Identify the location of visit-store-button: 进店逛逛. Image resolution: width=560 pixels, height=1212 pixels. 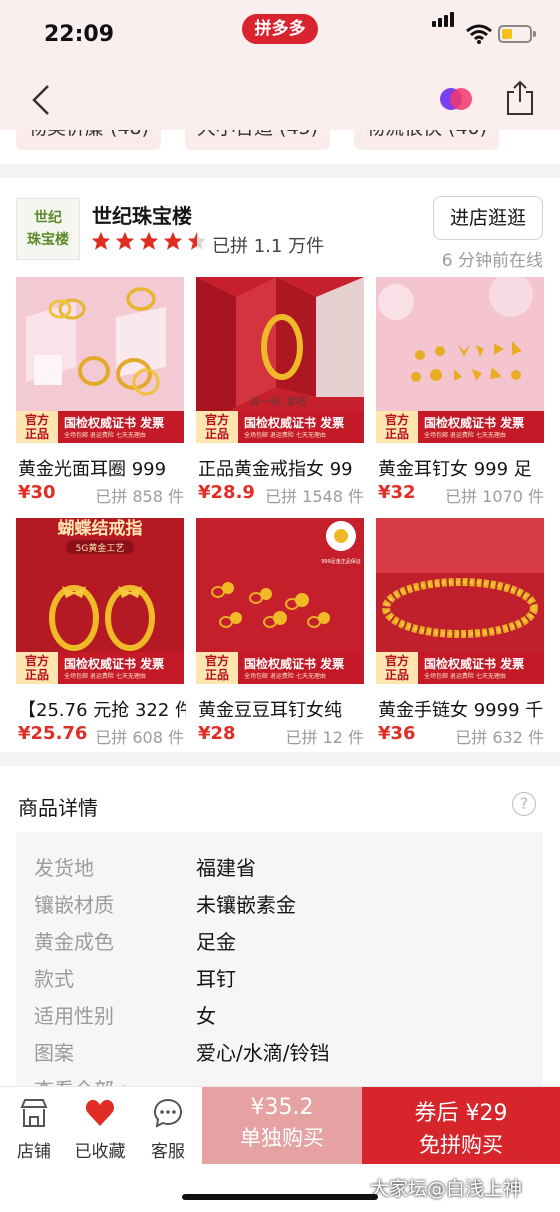
(488, 218).